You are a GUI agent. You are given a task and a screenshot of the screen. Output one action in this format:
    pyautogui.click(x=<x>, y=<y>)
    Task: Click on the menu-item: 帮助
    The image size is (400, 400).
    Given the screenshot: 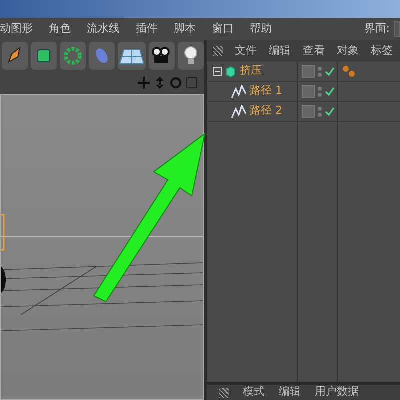 What is the action you would take?
    pyautogui.click(x=261, y=29)
    